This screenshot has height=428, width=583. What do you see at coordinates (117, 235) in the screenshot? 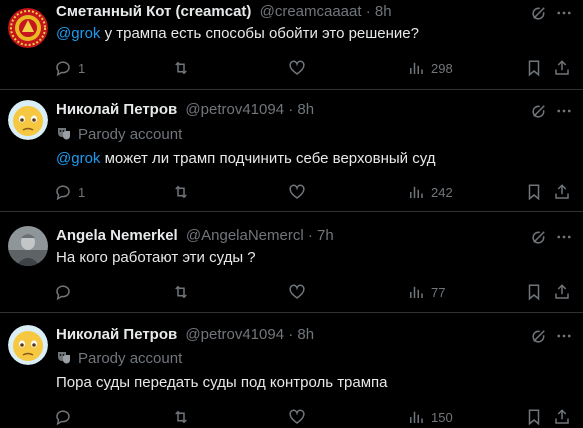
I see `author-name: Angela Nemerkel` at bounding box center [117, 235].